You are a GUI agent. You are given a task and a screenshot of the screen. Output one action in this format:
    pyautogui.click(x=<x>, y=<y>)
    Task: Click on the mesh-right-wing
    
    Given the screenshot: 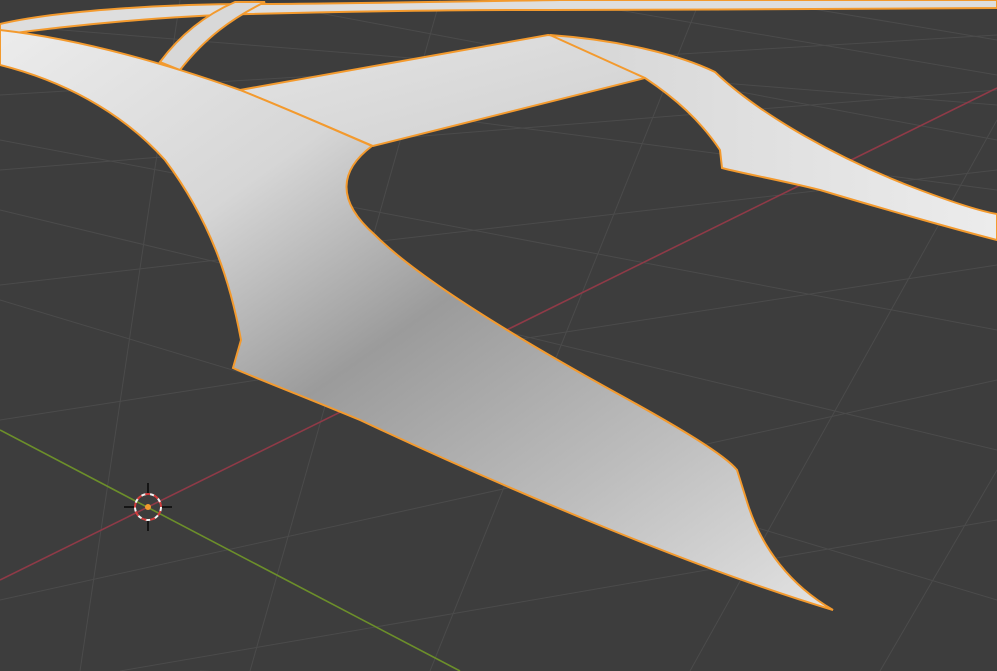 What is the action you would take?
    pyautogui.click(x=773, y=138)
    